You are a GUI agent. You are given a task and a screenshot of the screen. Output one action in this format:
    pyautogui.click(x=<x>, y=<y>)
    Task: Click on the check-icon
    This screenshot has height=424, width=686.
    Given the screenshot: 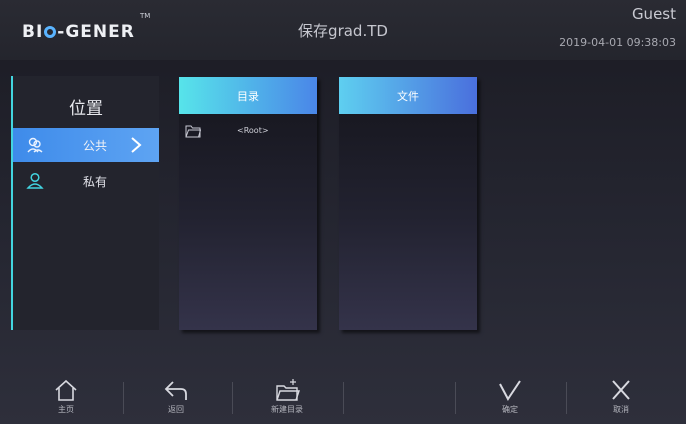 What is the action you would take?
    pyautogui.click(x=510, y=390)
    